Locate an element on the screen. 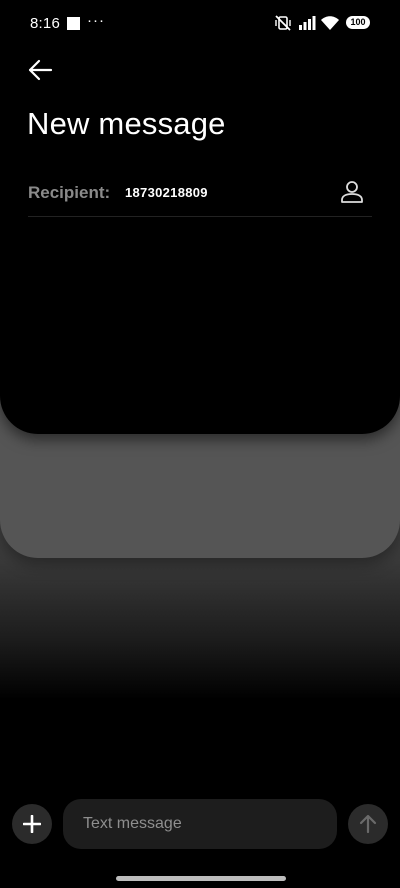 The width and height of the screenshot is (400, 888). person-icon is located at coordinates (352, 192).